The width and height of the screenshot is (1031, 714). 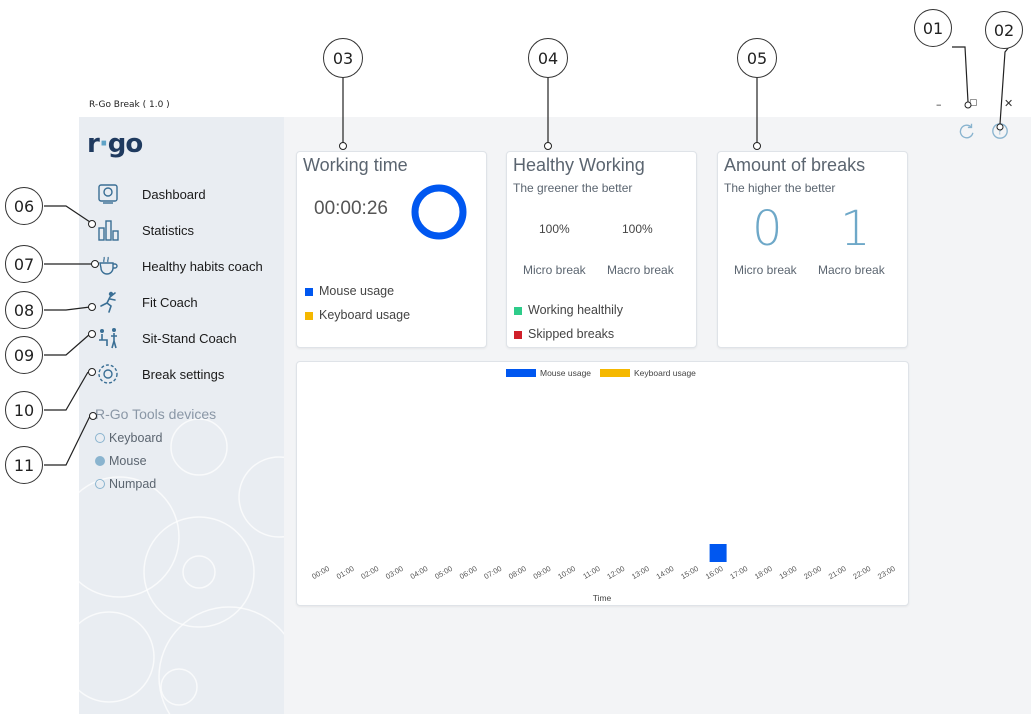 I want to click on legend-label: Skipped breaks, so click(x=571, y=334).